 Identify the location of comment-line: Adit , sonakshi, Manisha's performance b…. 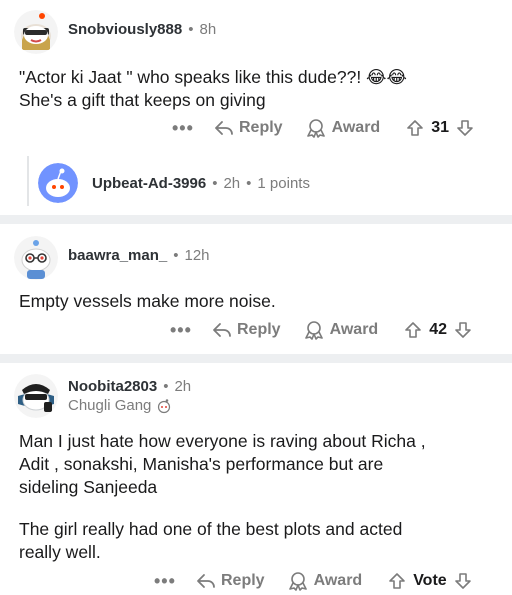
(201, 464).